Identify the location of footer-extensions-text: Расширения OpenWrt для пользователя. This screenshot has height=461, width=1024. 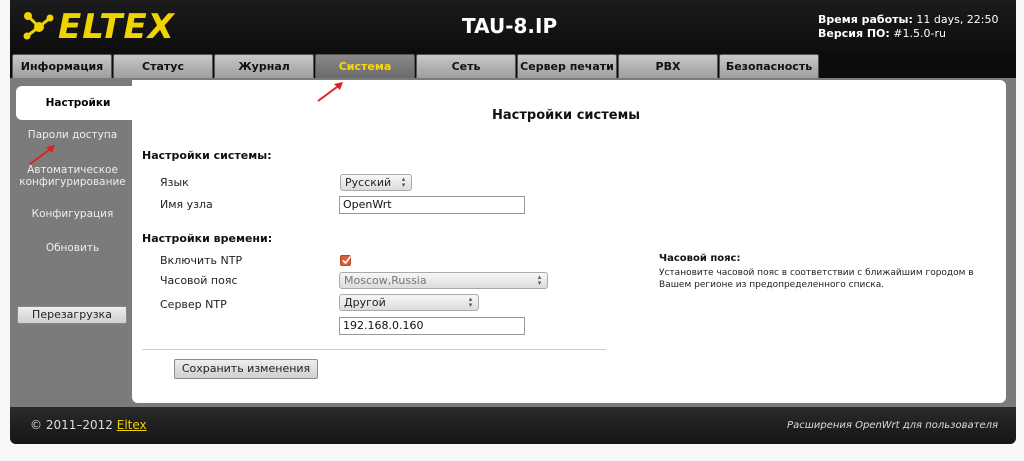
(892, 425).